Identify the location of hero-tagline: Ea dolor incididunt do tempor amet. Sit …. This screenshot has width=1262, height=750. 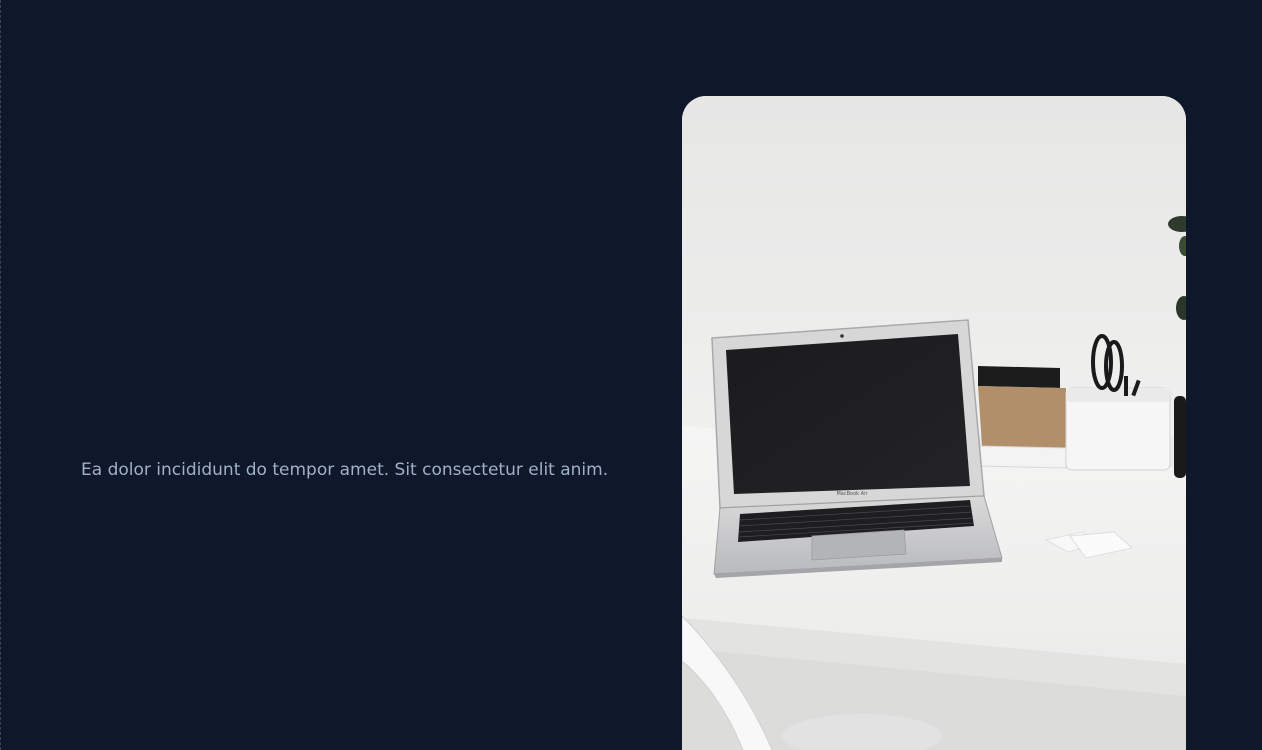
(345, 470).